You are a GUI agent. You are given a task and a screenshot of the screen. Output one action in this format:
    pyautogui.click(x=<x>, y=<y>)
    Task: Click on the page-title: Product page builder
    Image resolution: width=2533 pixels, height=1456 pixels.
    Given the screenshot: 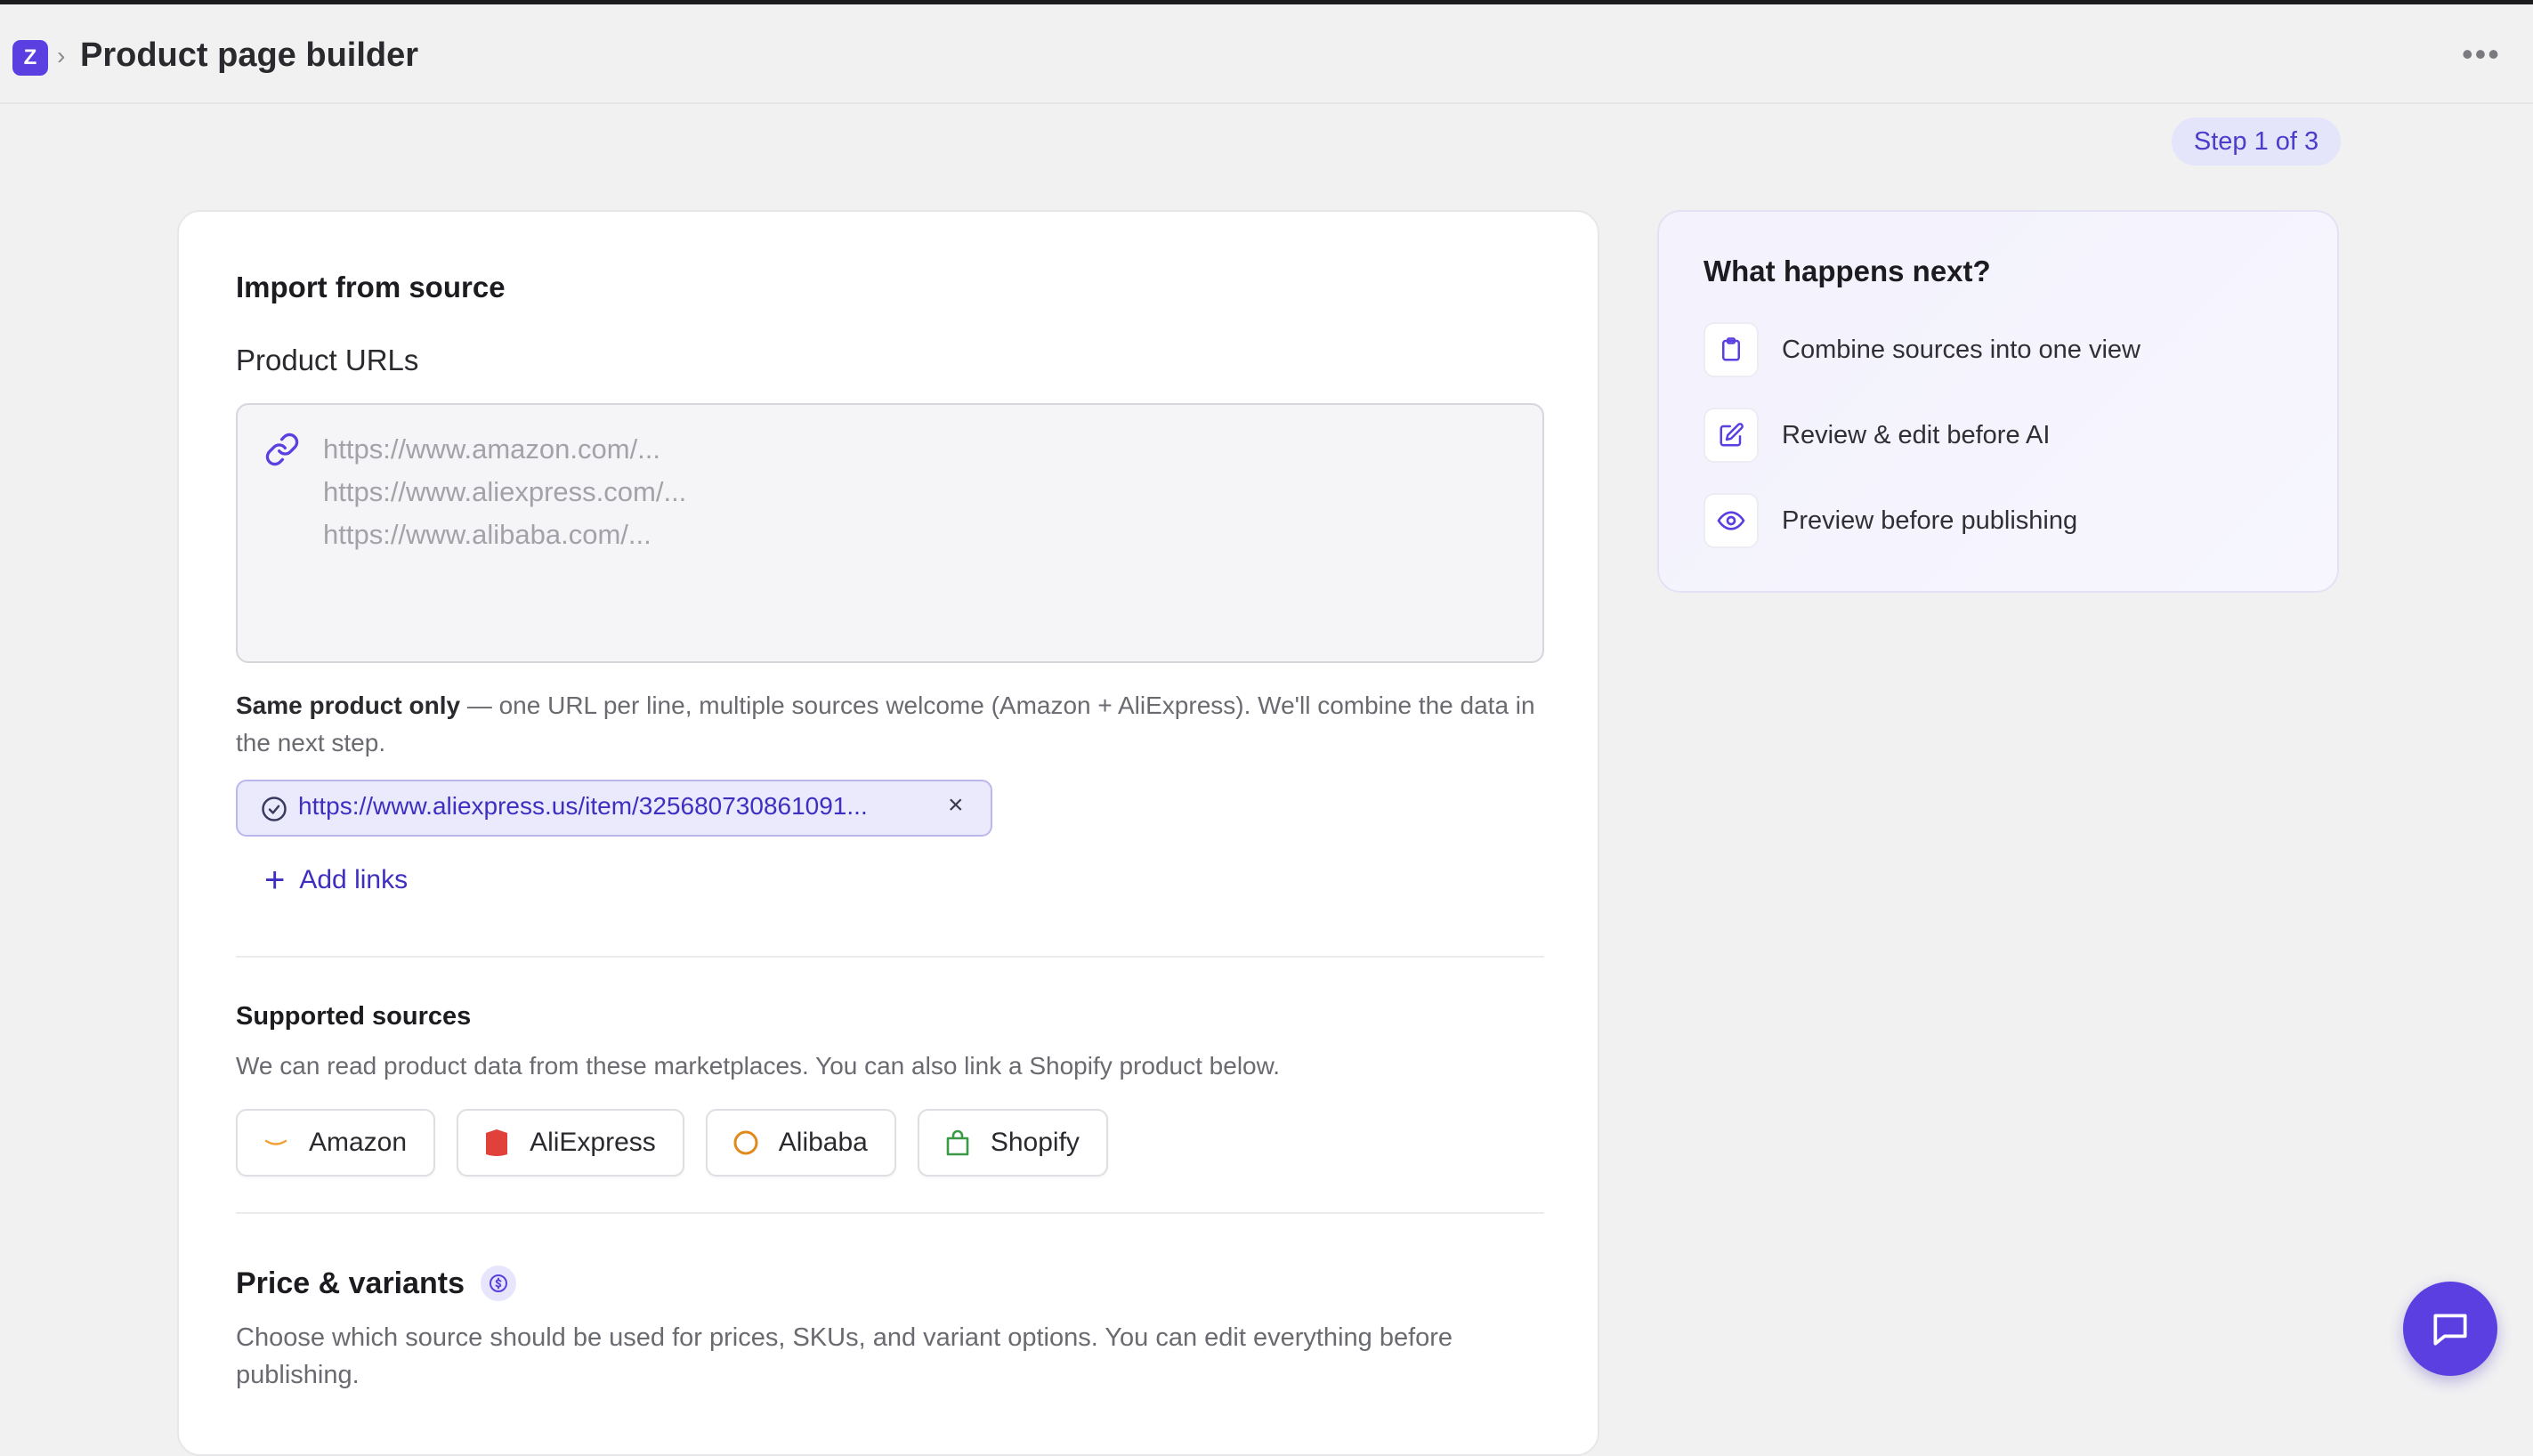 What is the action you would take?
    pyautogui.click(x=249, y=55)
    